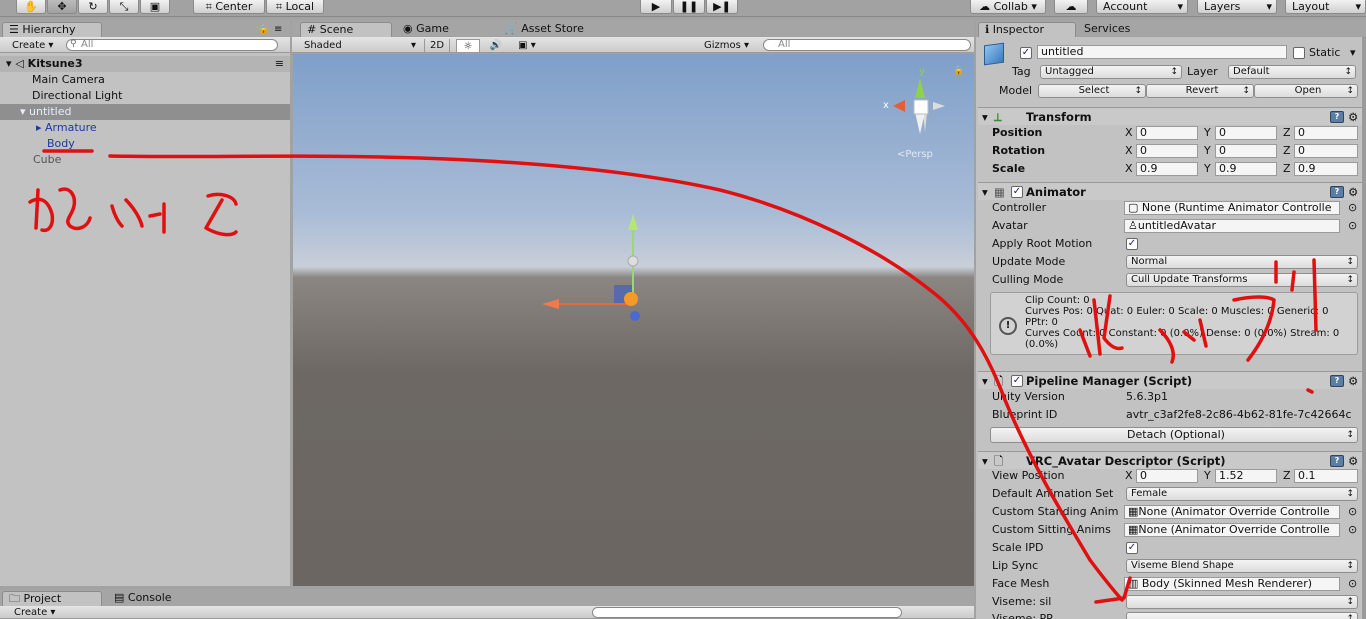 This screenshot has width=1366, height=619. What do you see at coordinates (1174, 435) in the screenshot?
I see `detach-button: Detach (Optional)` at bounding box center [1174, 435].